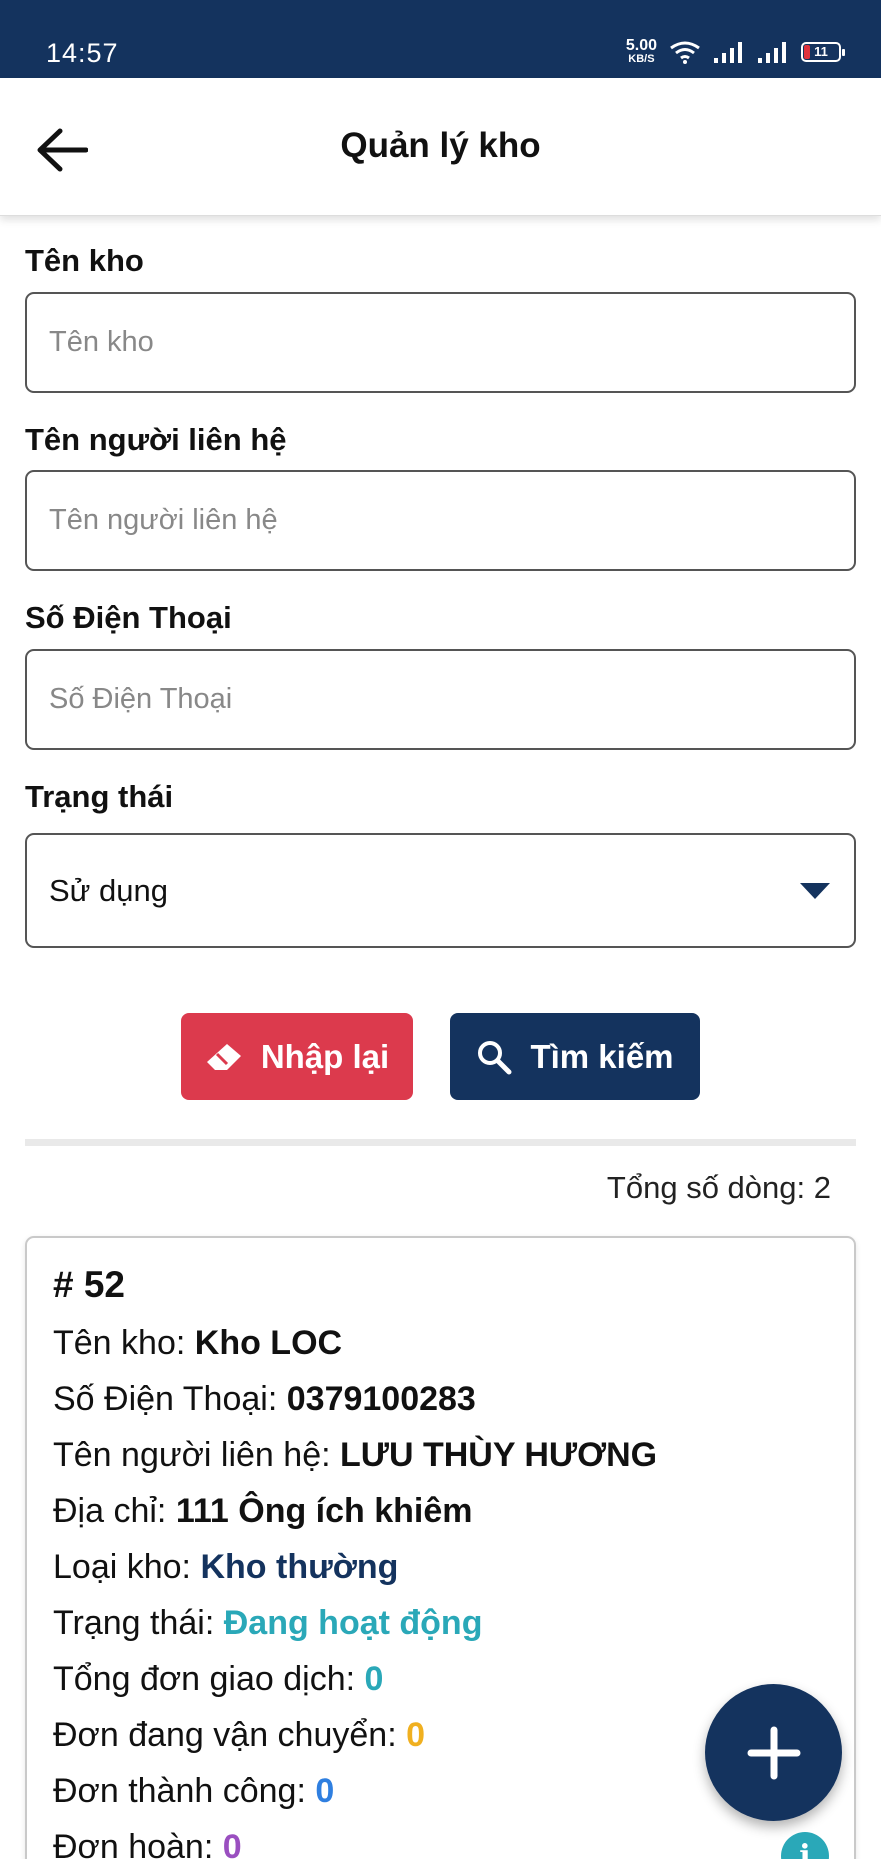 The image size is (881, 1859). I want to click on card-row-success: Đơn thành công: 0, so click(193, 1791).